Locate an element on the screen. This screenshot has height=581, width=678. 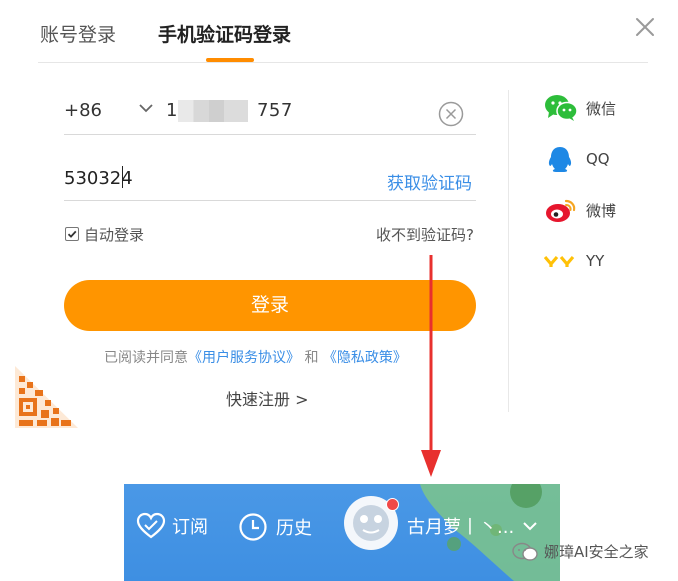
wechat-icon is located at coordinates (561, 108).